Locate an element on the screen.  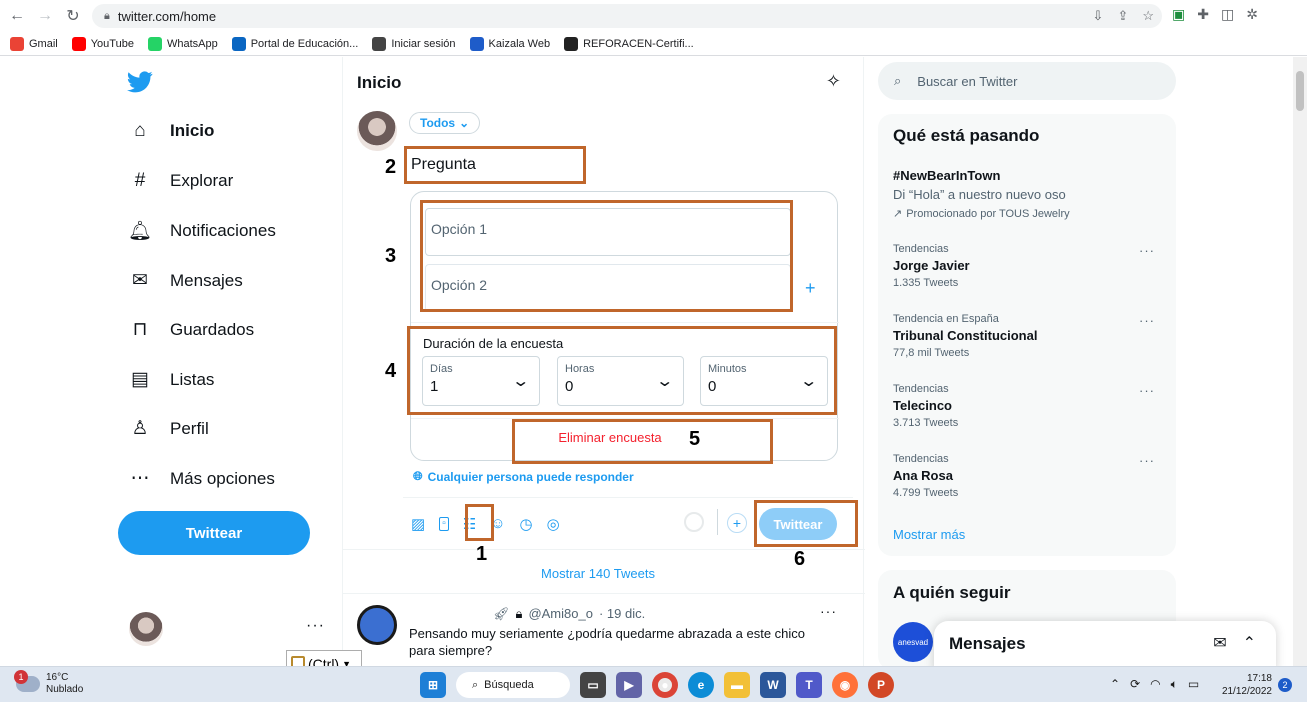
settings-gear-icon: ✲ is located at coordinates (1252, 14).